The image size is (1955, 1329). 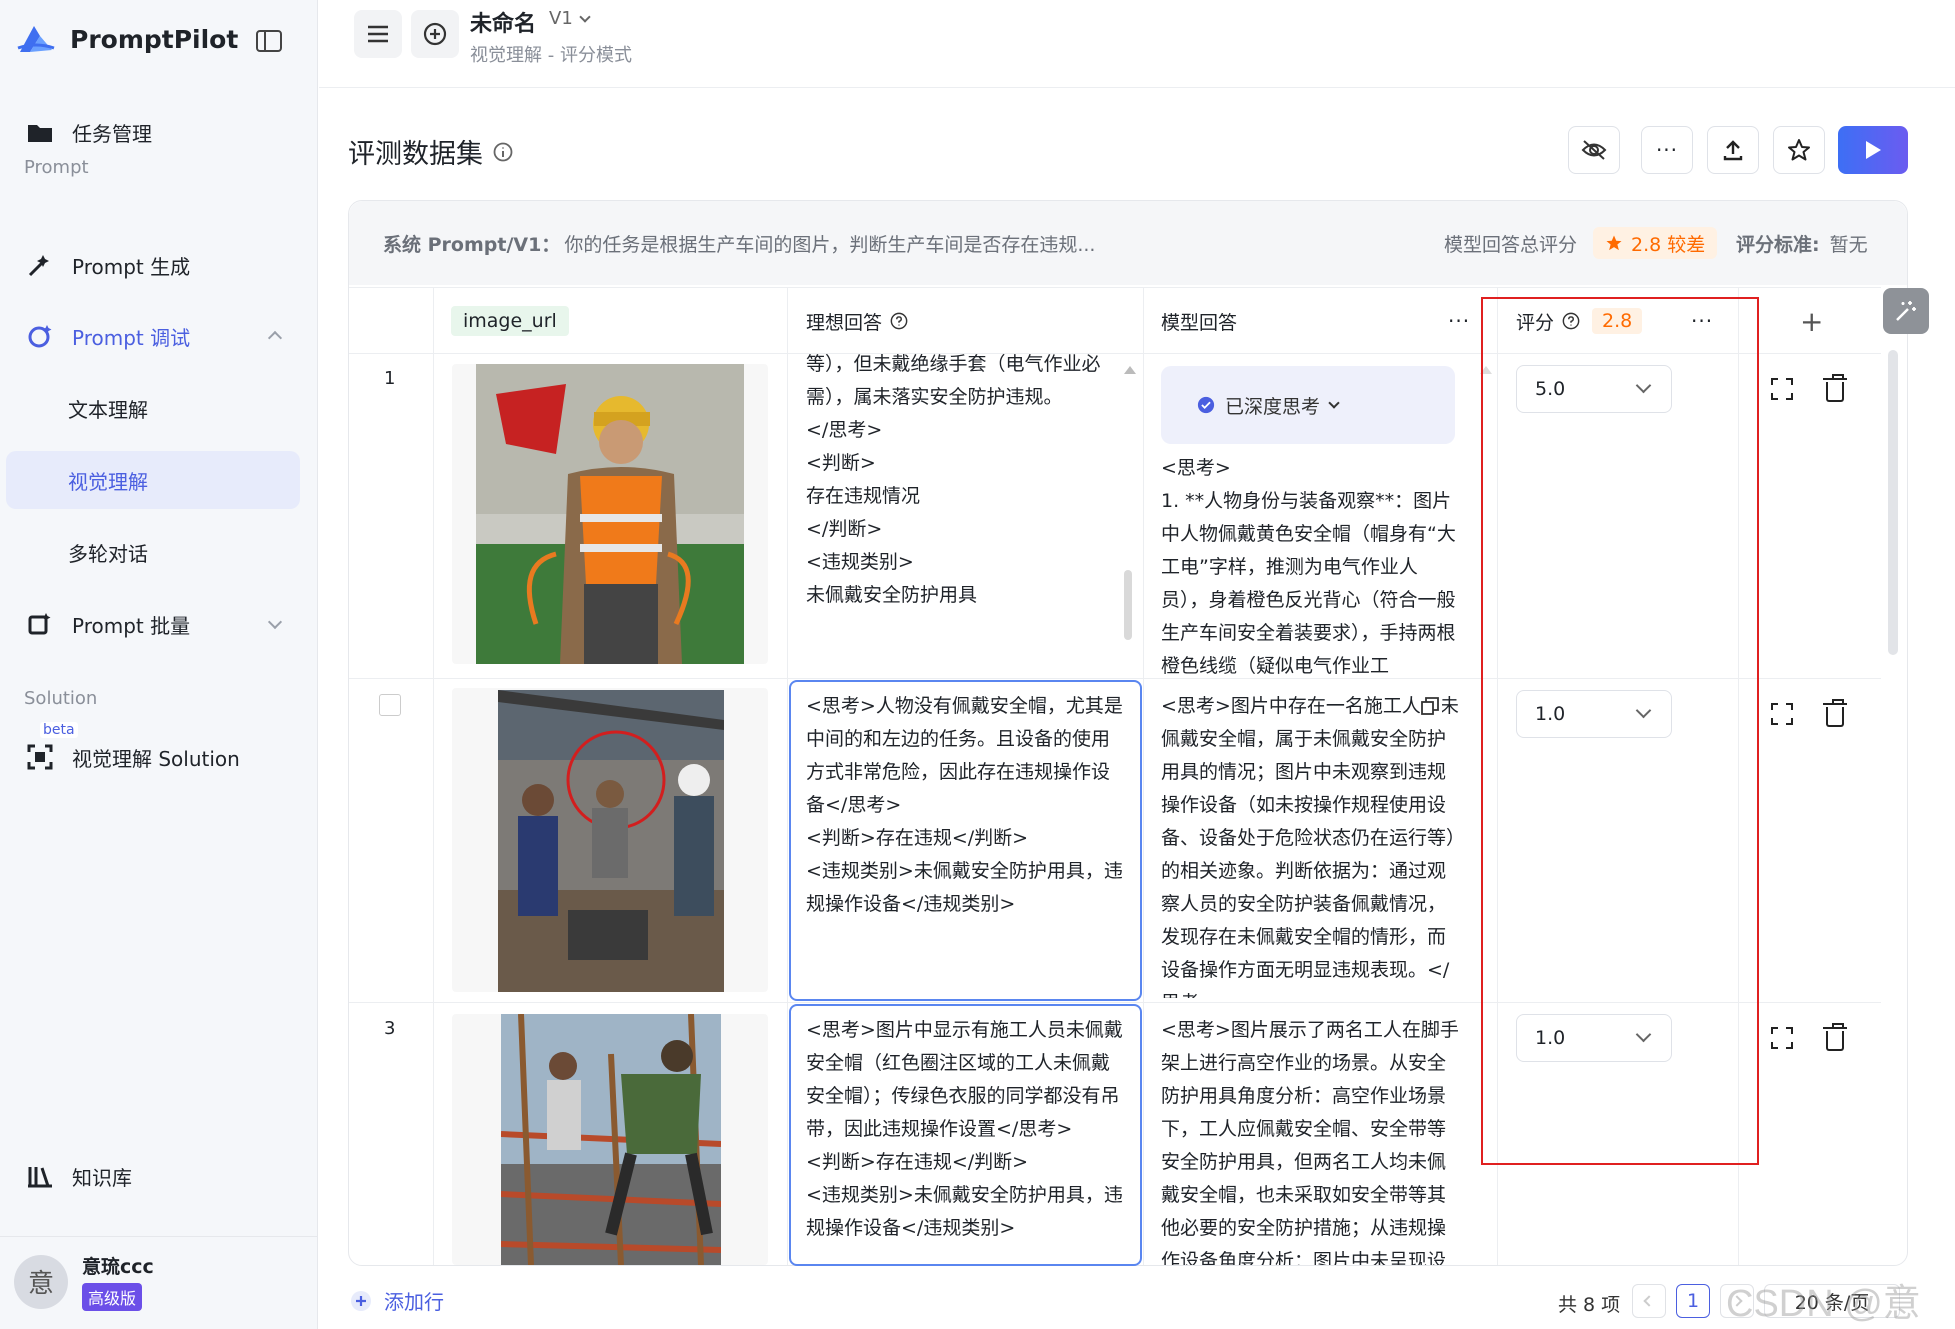 What do you see at coordinates (153, 132) in the screenshot?
I see `sidebar-item-task: 任务管理` at bounding box center [153, 132].